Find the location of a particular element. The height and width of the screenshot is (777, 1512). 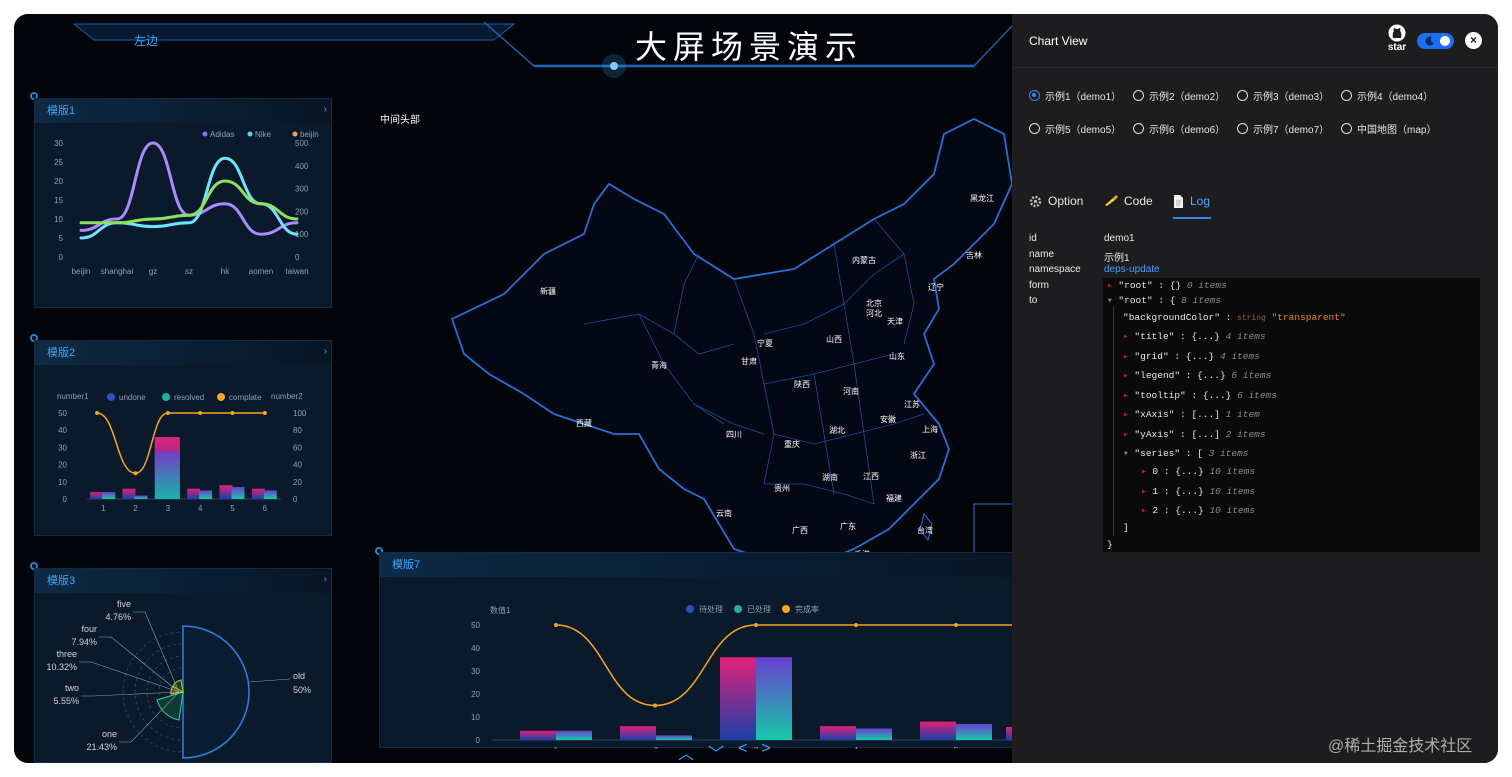

json-series-item: ▸ 2 : {...} 10 items is located at coordinates (1198, 510).